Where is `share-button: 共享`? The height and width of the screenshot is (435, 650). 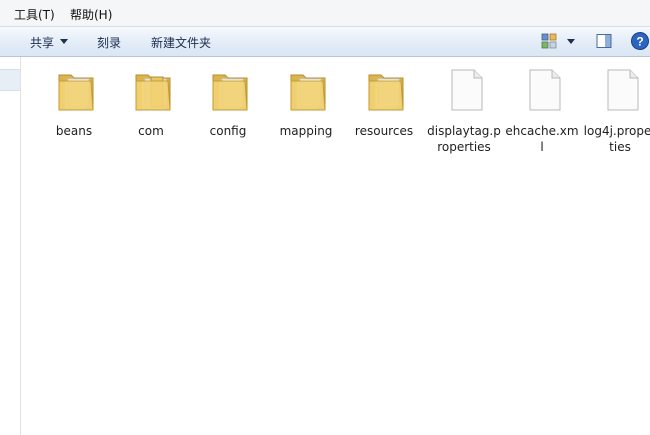
share-button: 共享 is located at coordinates (42, 42).